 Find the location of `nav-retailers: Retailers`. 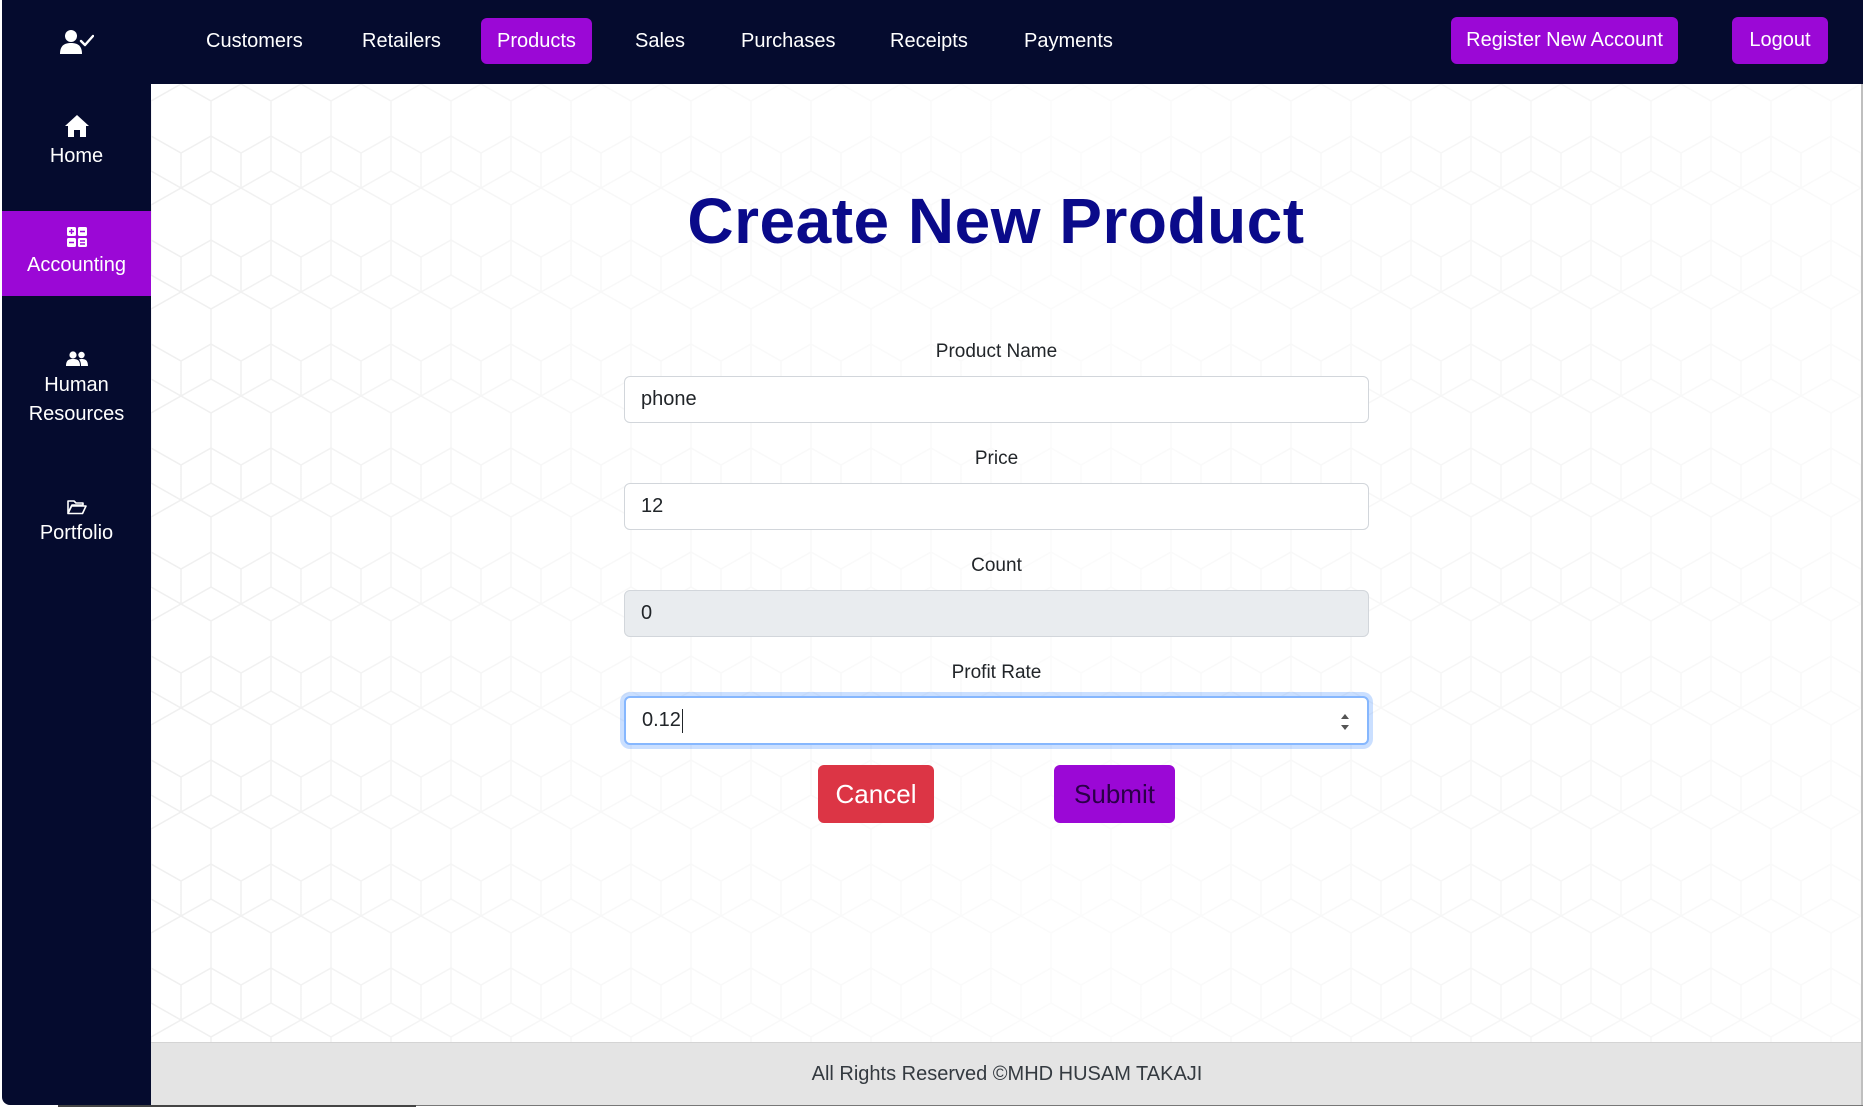

nav-retailers: Retailers is located at coordinates (401, 41).